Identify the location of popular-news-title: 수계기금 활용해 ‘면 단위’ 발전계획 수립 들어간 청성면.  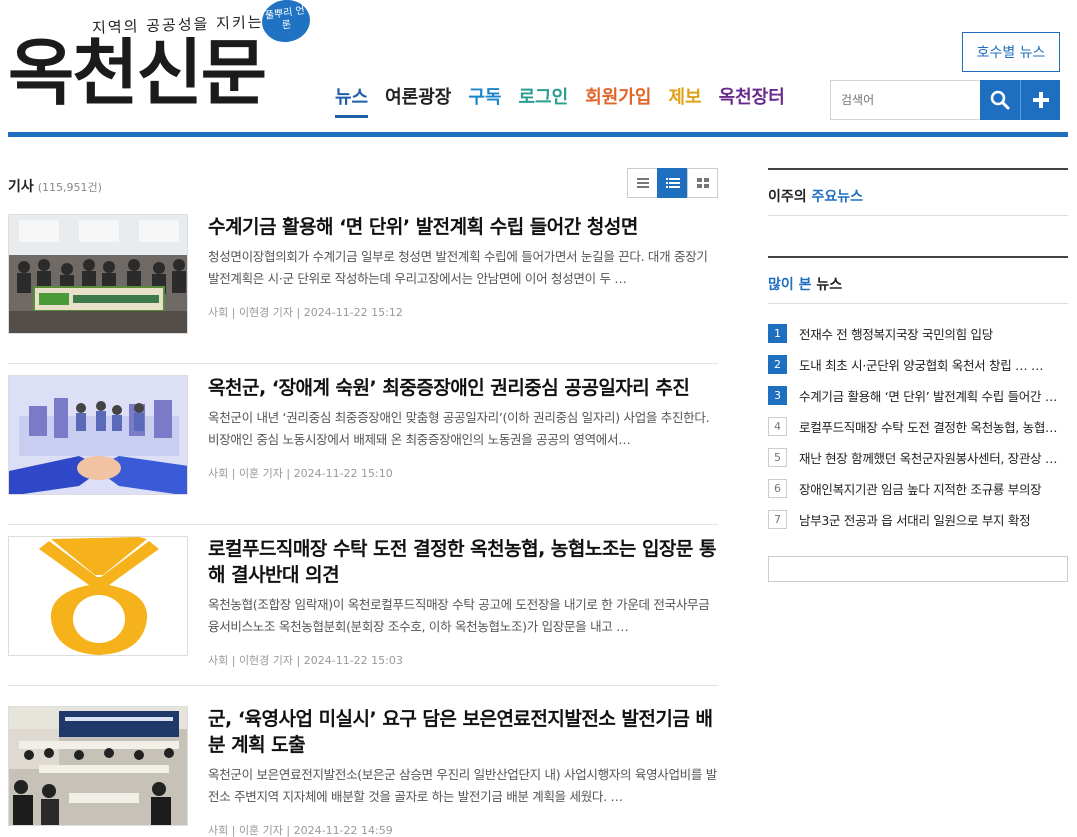
(930, 395).